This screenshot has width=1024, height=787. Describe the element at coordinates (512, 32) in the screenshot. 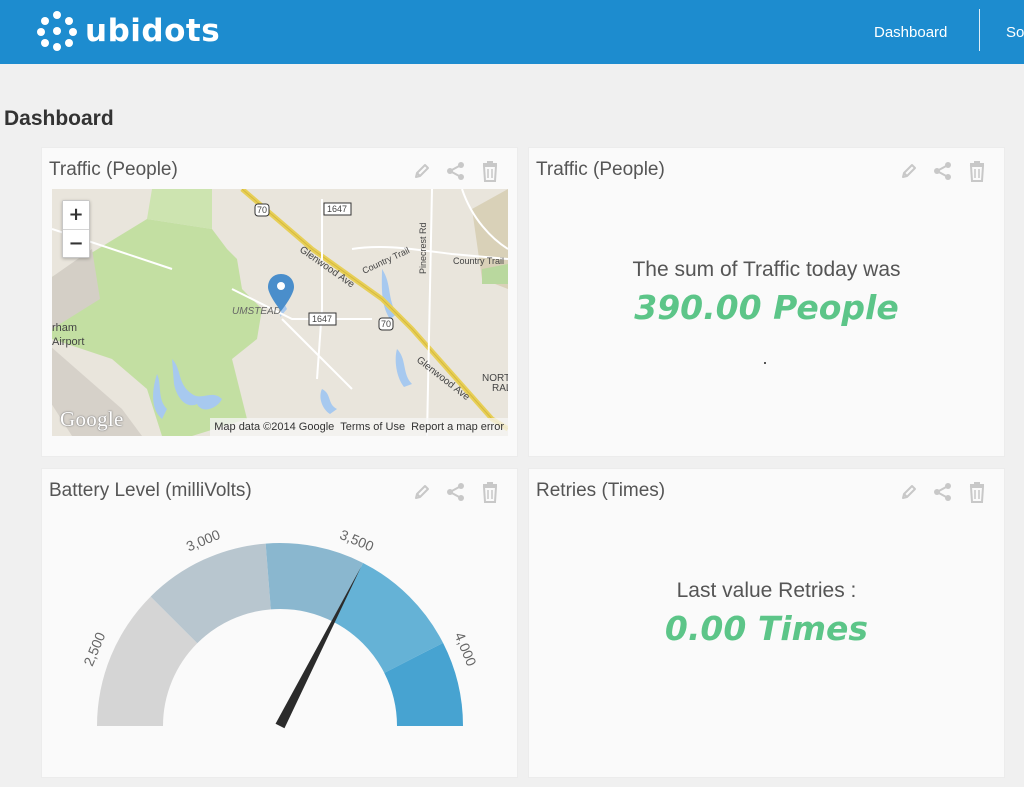

I see `top-navbar: ubidots Dashboard So` at that location.